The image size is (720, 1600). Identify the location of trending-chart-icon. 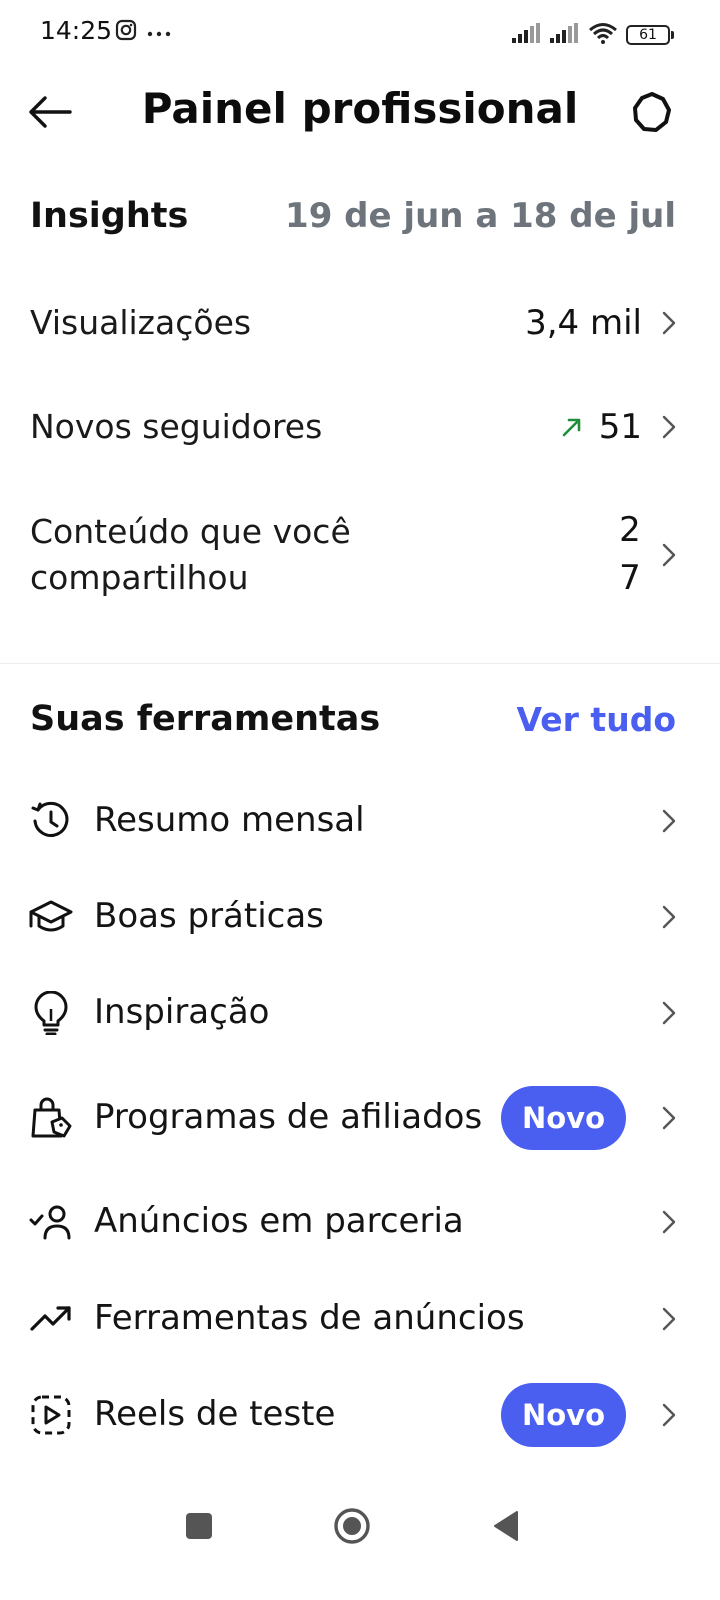
(51, 1319).